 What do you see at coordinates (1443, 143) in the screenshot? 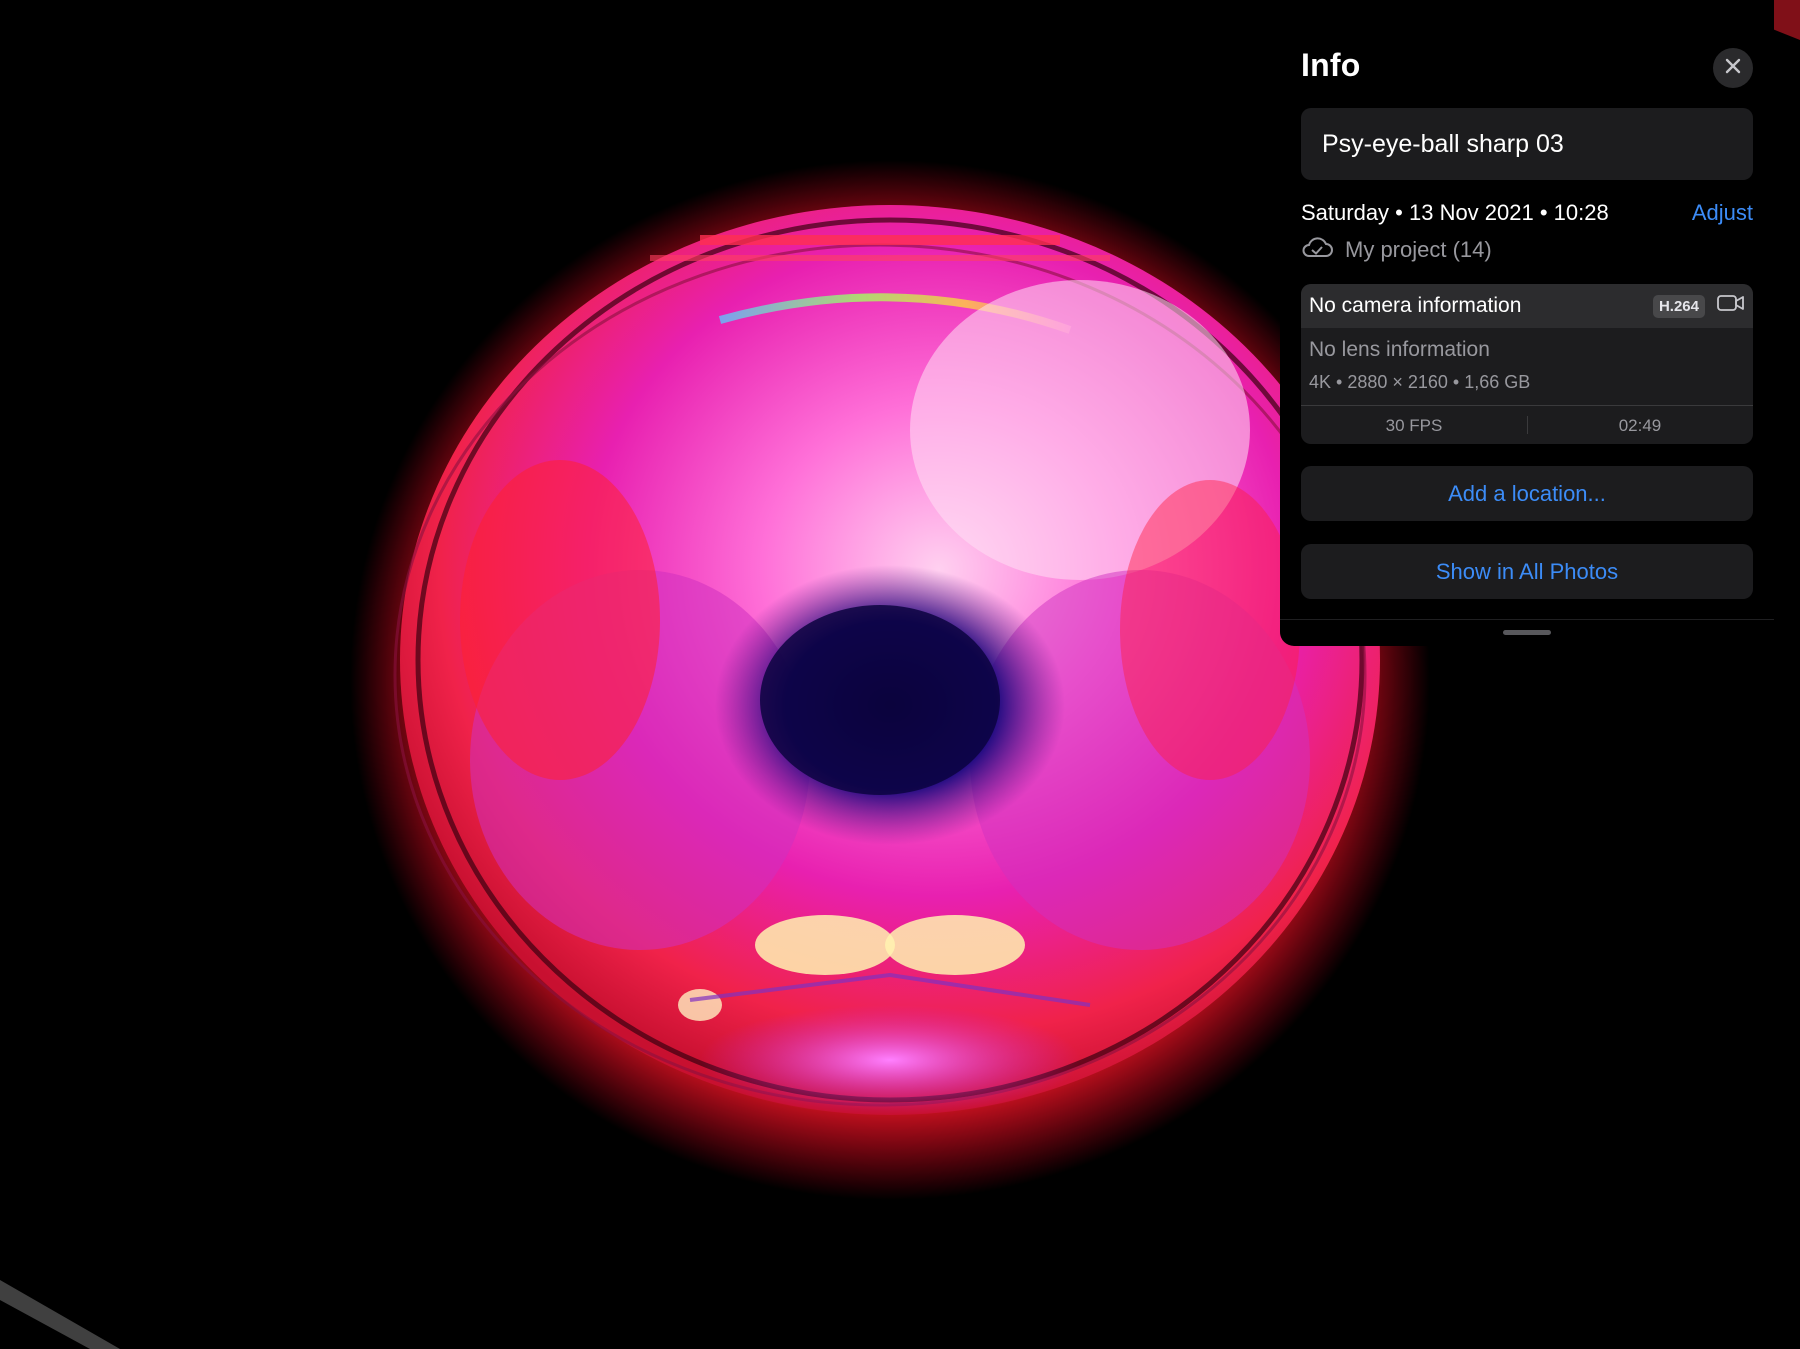
I see `photo-title-text: Psy-eye-ball sharp 03` at bounding box center [1443, 143].